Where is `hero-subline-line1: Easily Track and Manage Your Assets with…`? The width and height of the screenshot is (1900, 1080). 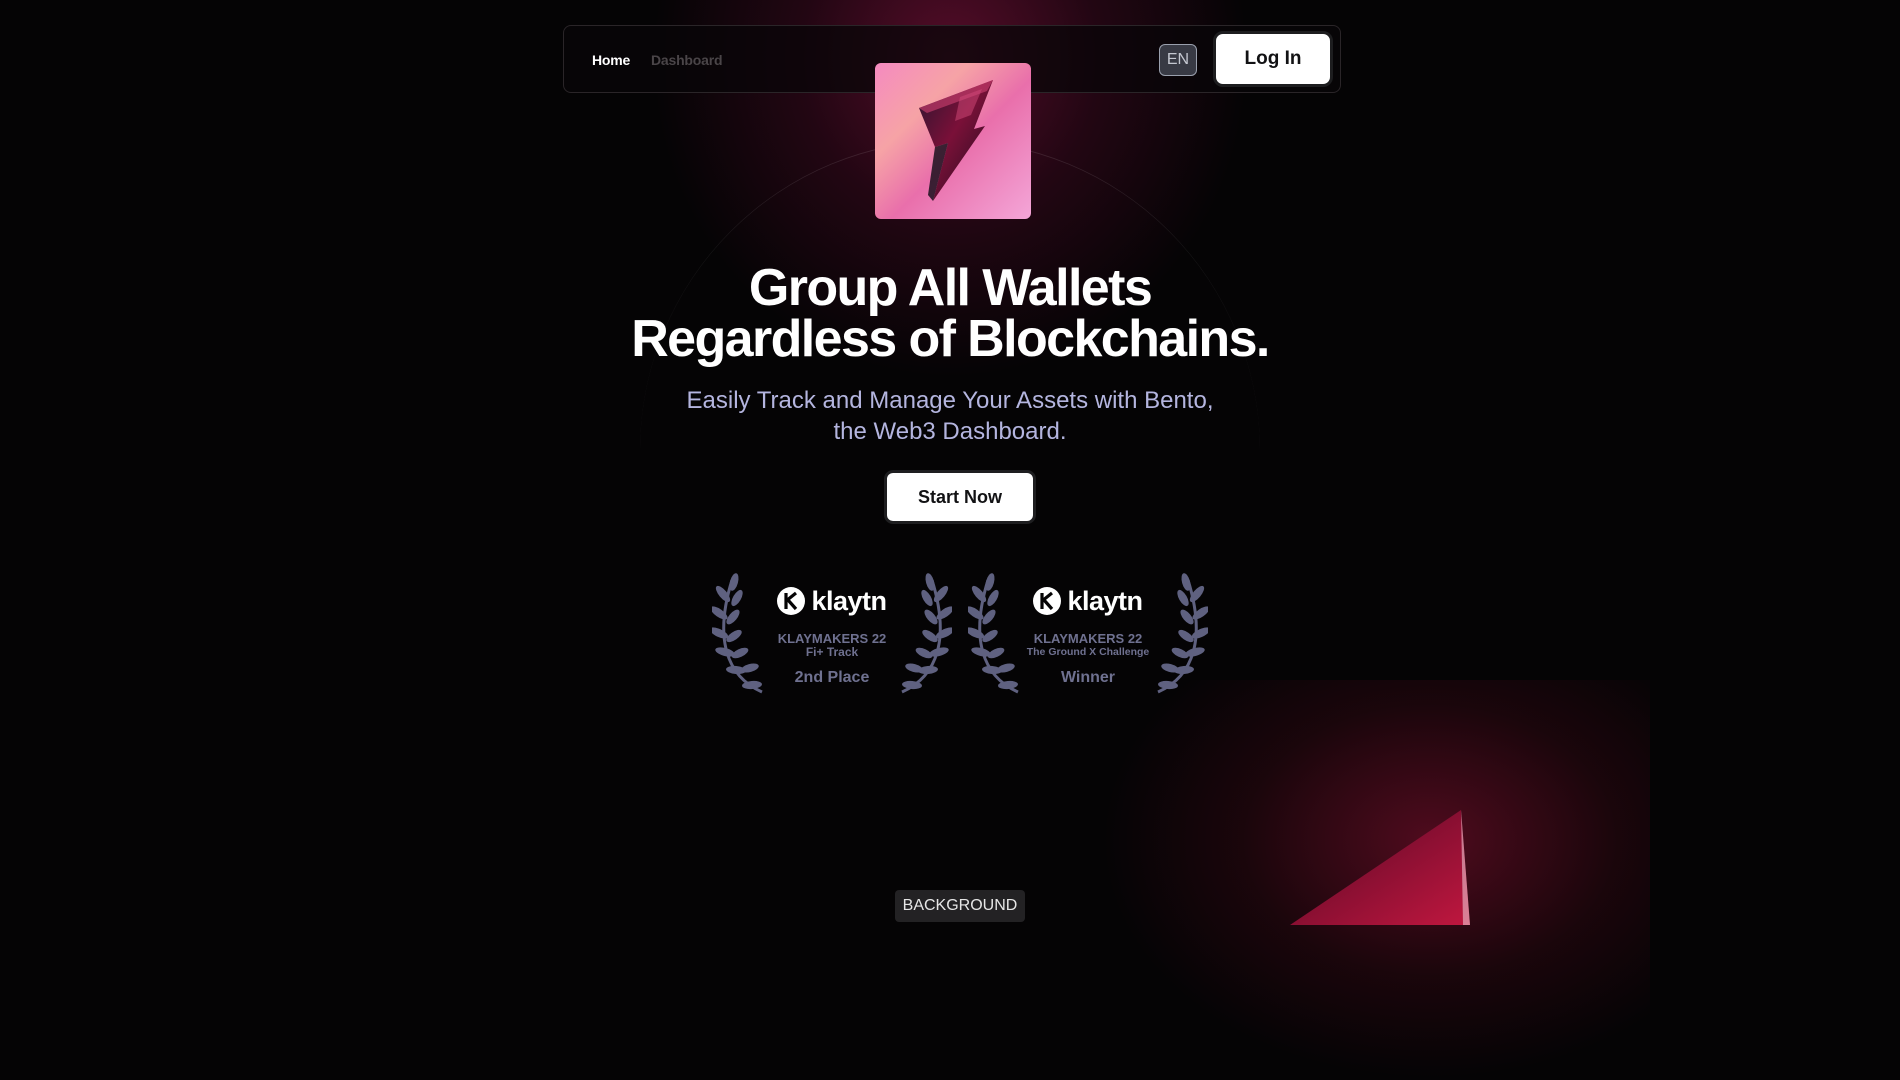 hero-subline-line1: Easily Track and Manage Your Assets with… is located at coordinates (950, 400).